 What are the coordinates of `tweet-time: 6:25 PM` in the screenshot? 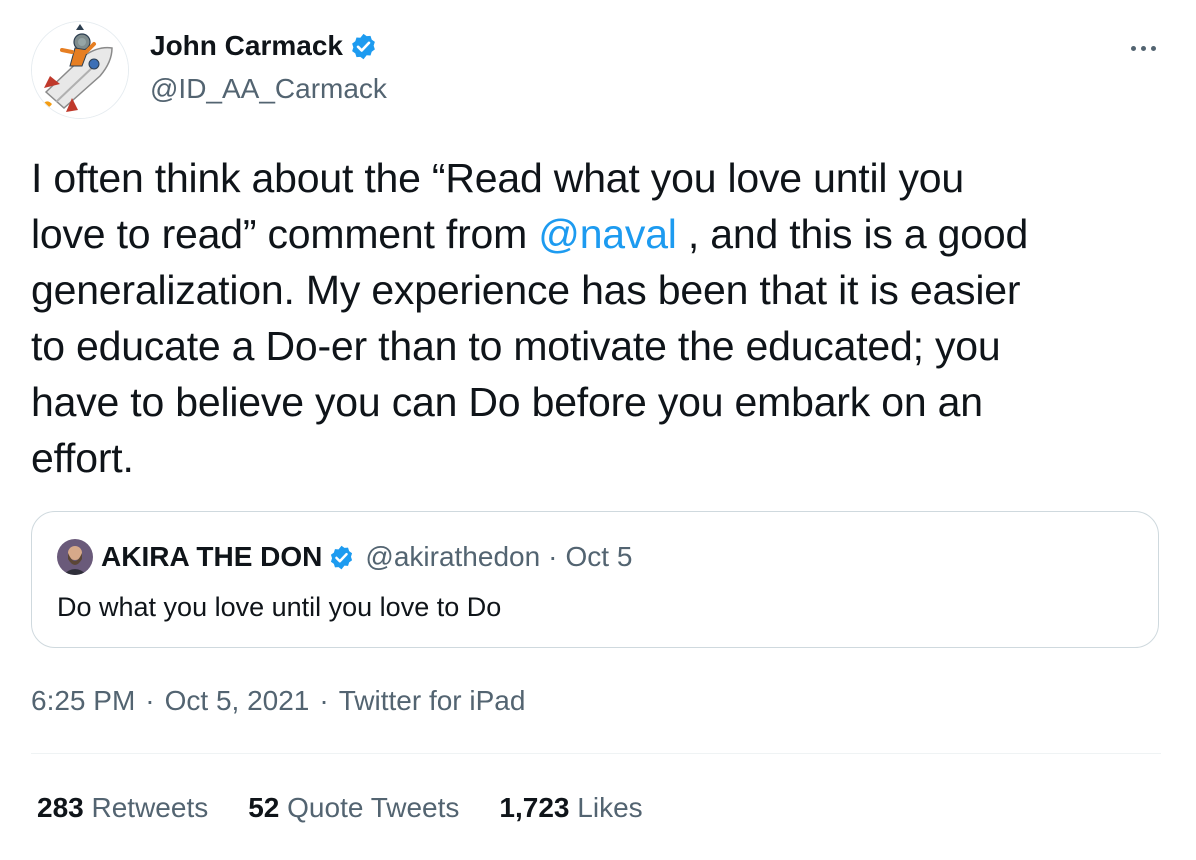 It's located at (83, 701).